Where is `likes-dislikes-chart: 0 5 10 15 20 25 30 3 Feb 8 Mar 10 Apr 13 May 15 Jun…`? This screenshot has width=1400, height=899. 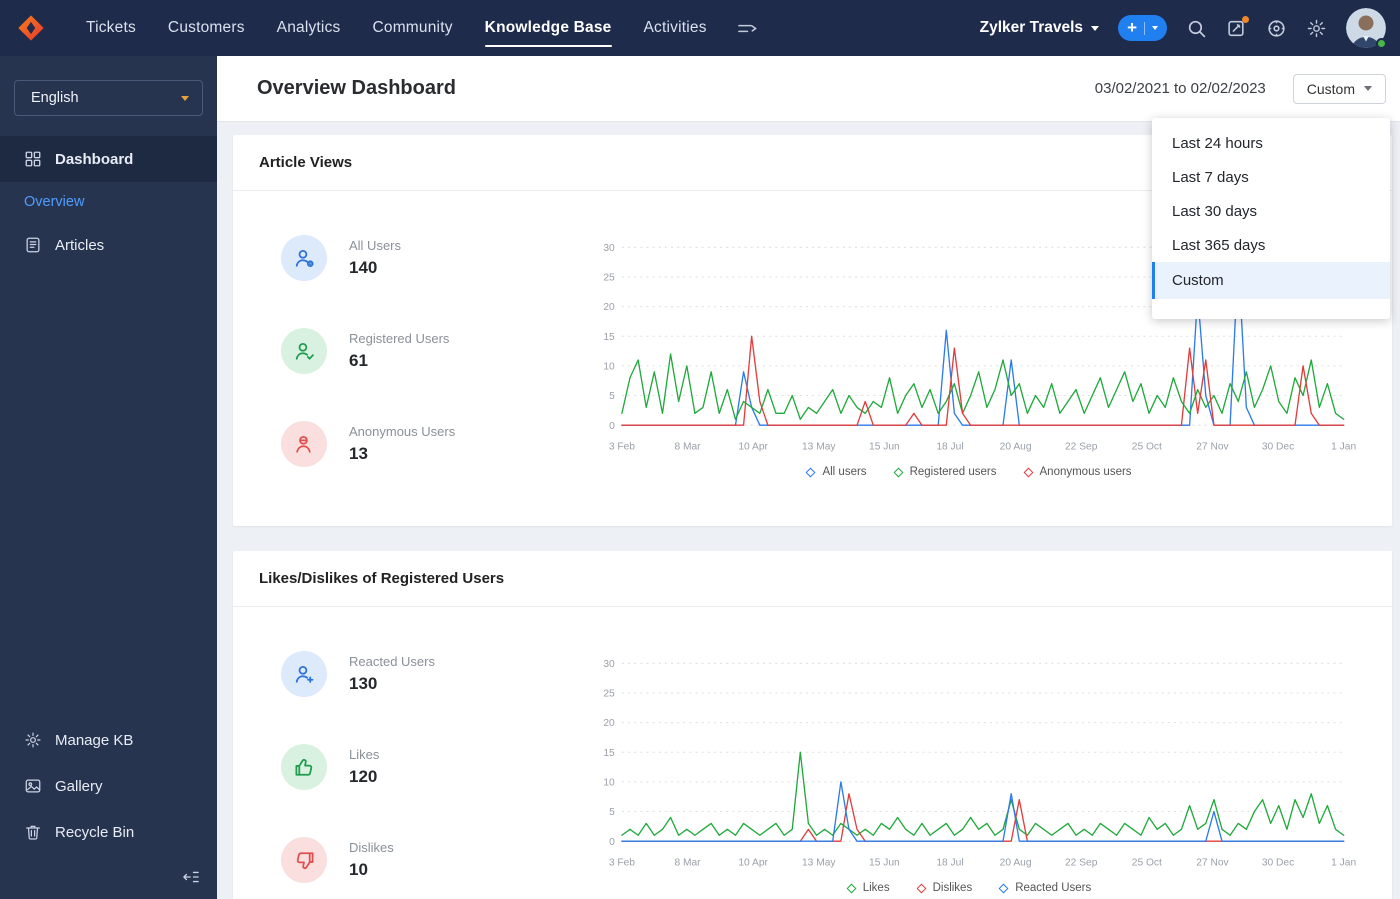 likes-dislikes-chart: 0 5 10 15 20 25 30 3 Feb 8 Mar 10 Apr 13 May 15 Jun… is located at coordinates (979, 764).